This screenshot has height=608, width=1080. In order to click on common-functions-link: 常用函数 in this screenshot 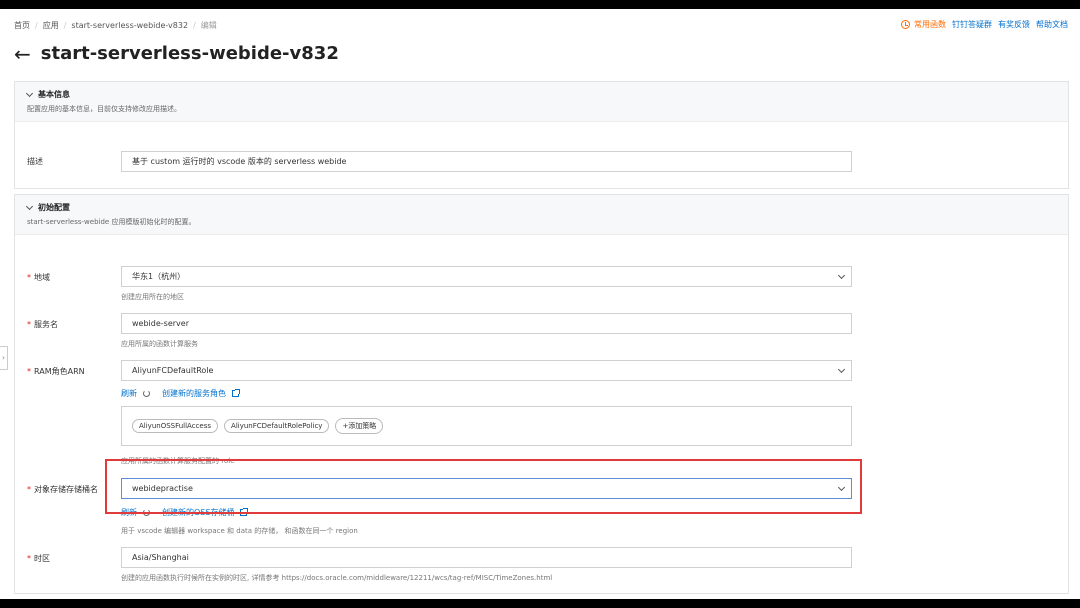, I will do `click(923, 24)`.